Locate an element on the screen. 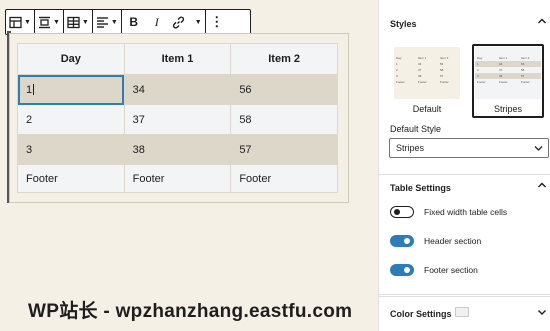 Image resolution: width=550 pixels, height=331 pixels. edit-table-icon is located at coordinates (73, 22).